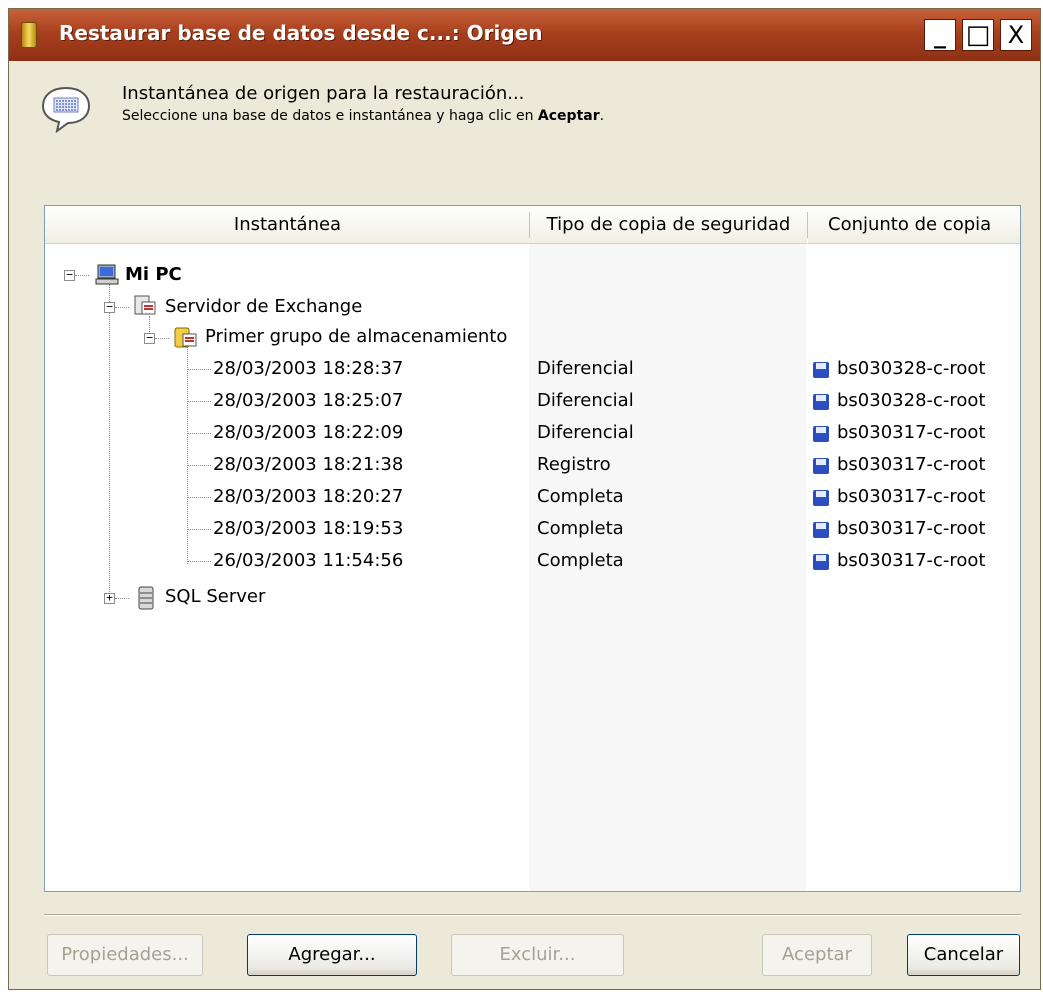 Image resolution: width=1043 pixels, height=992 pixels. What do you see at coordinates (668, 225) in the screenshot?
I see `column-header-backup-type: Tipo de copia de seguridad` at bounding box center [668, 225].